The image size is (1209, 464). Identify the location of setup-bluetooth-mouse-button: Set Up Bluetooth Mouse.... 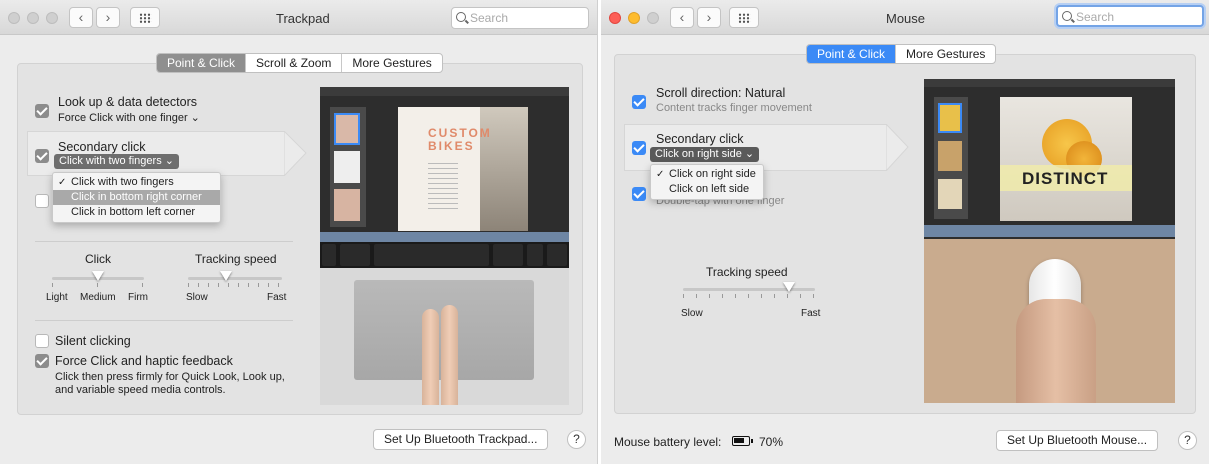
(1077, 440).